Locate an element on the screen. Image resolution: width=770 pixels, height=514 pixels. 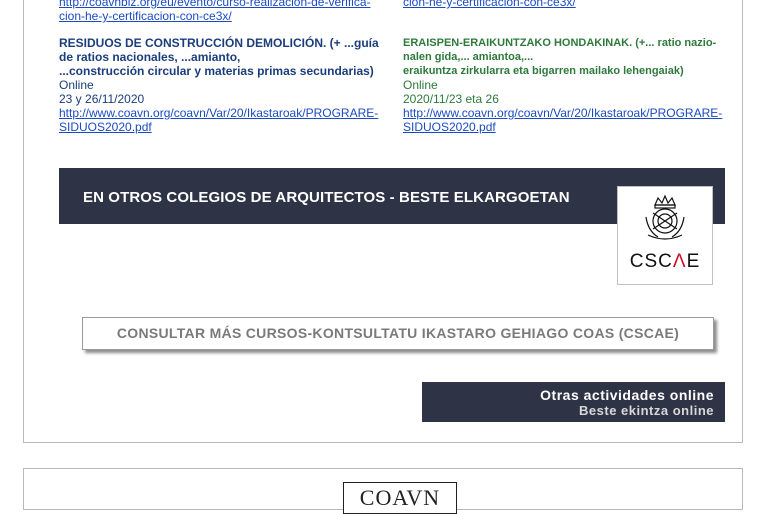
course-link-top-right: cion-he-y-certificacion-con-ce3x/ is located at coordinates (489, 4).